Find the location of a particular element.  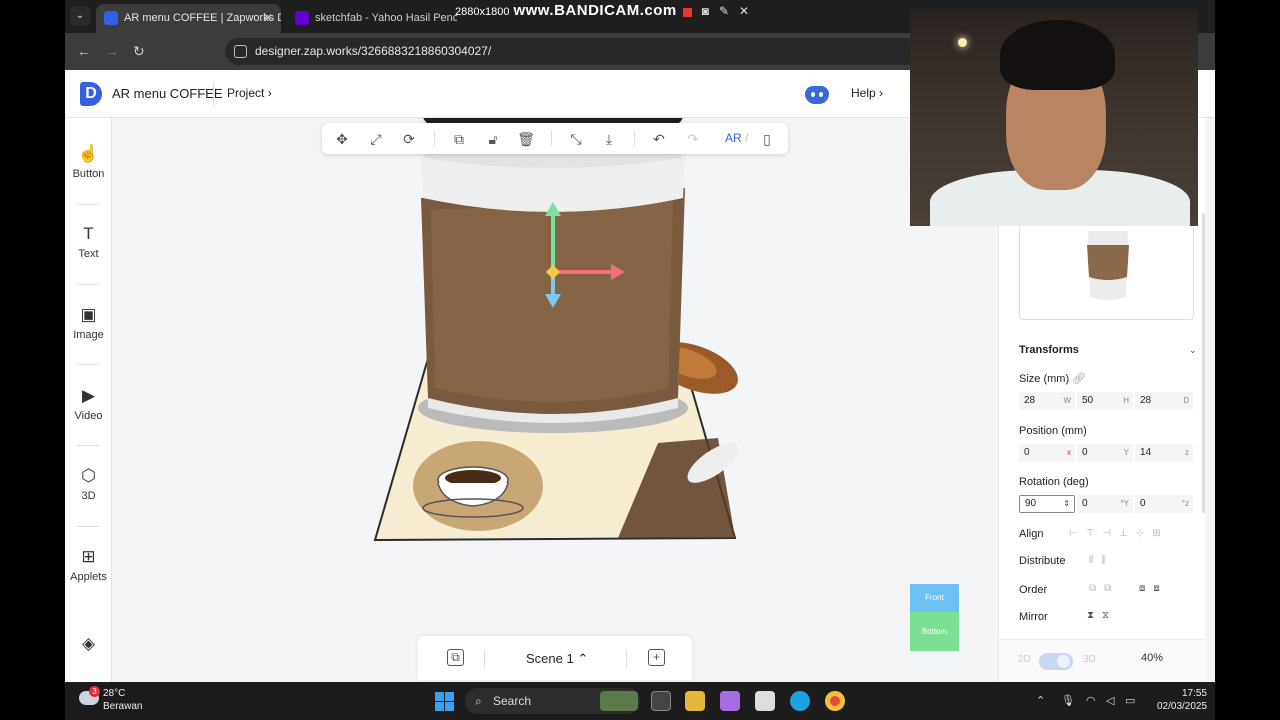

size-h-value: 50 is located at coordinates (1088, 400).